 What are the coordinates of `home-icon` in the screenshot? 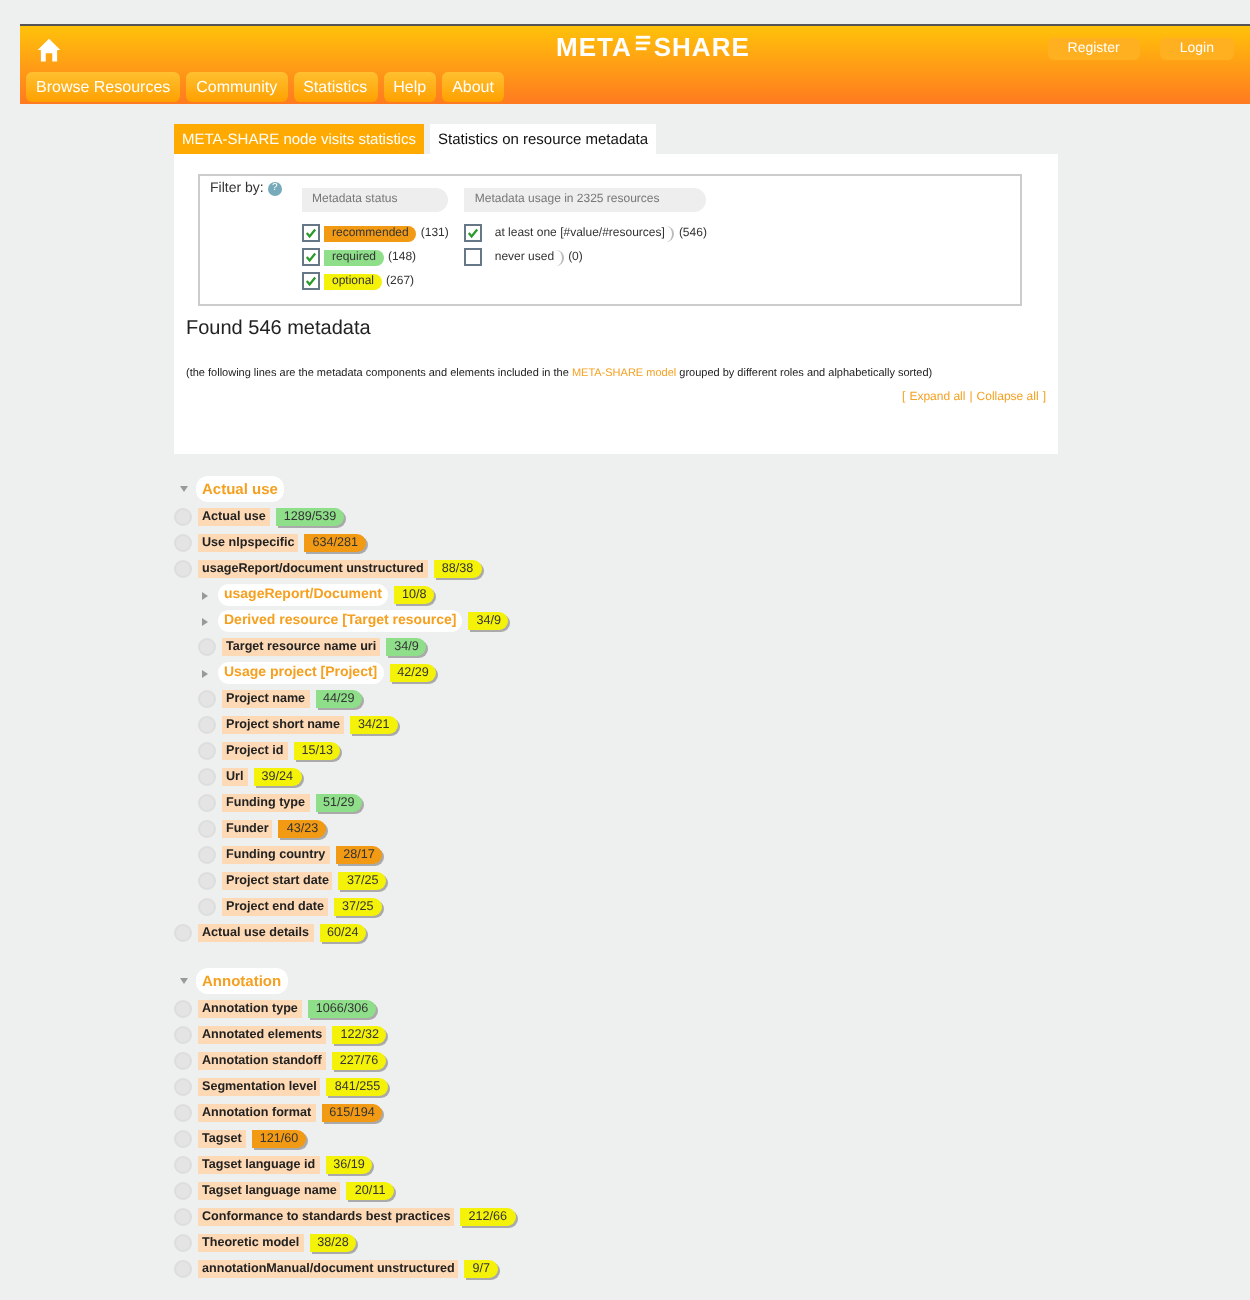 It's located at (49, 49).